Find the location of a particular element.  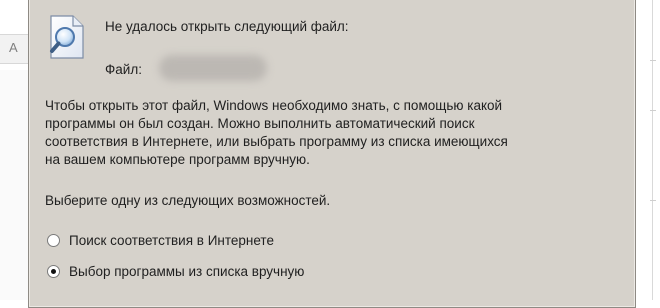

description-line: на вашем компьютере программ вручную. is located at coordinates (177, 159).